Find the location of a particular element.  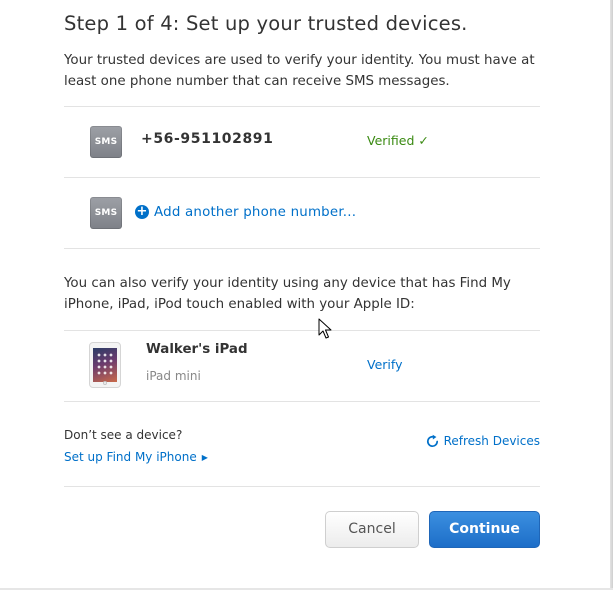

ipad-icon is located at coordinates (105, 365).